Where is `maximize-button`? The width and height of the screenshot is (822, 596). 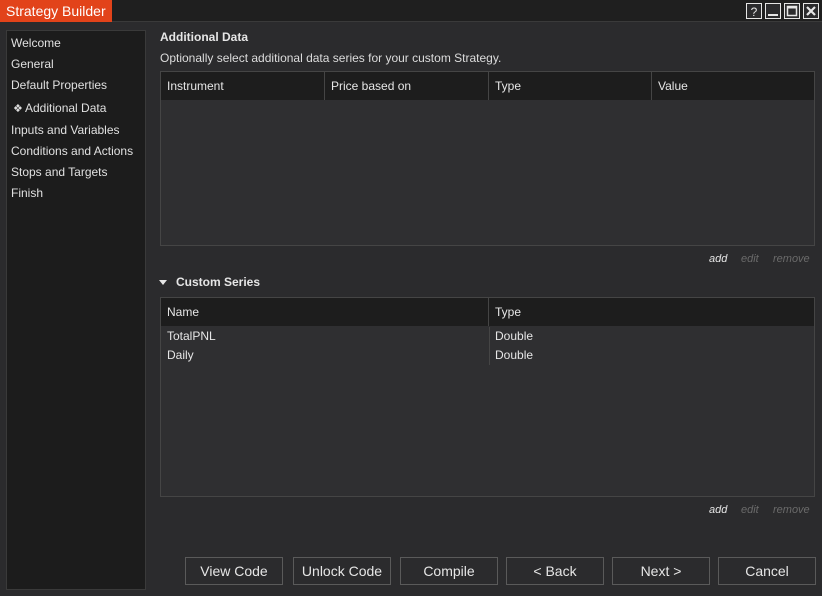 maximize-button is located at coordinates (792, 11).